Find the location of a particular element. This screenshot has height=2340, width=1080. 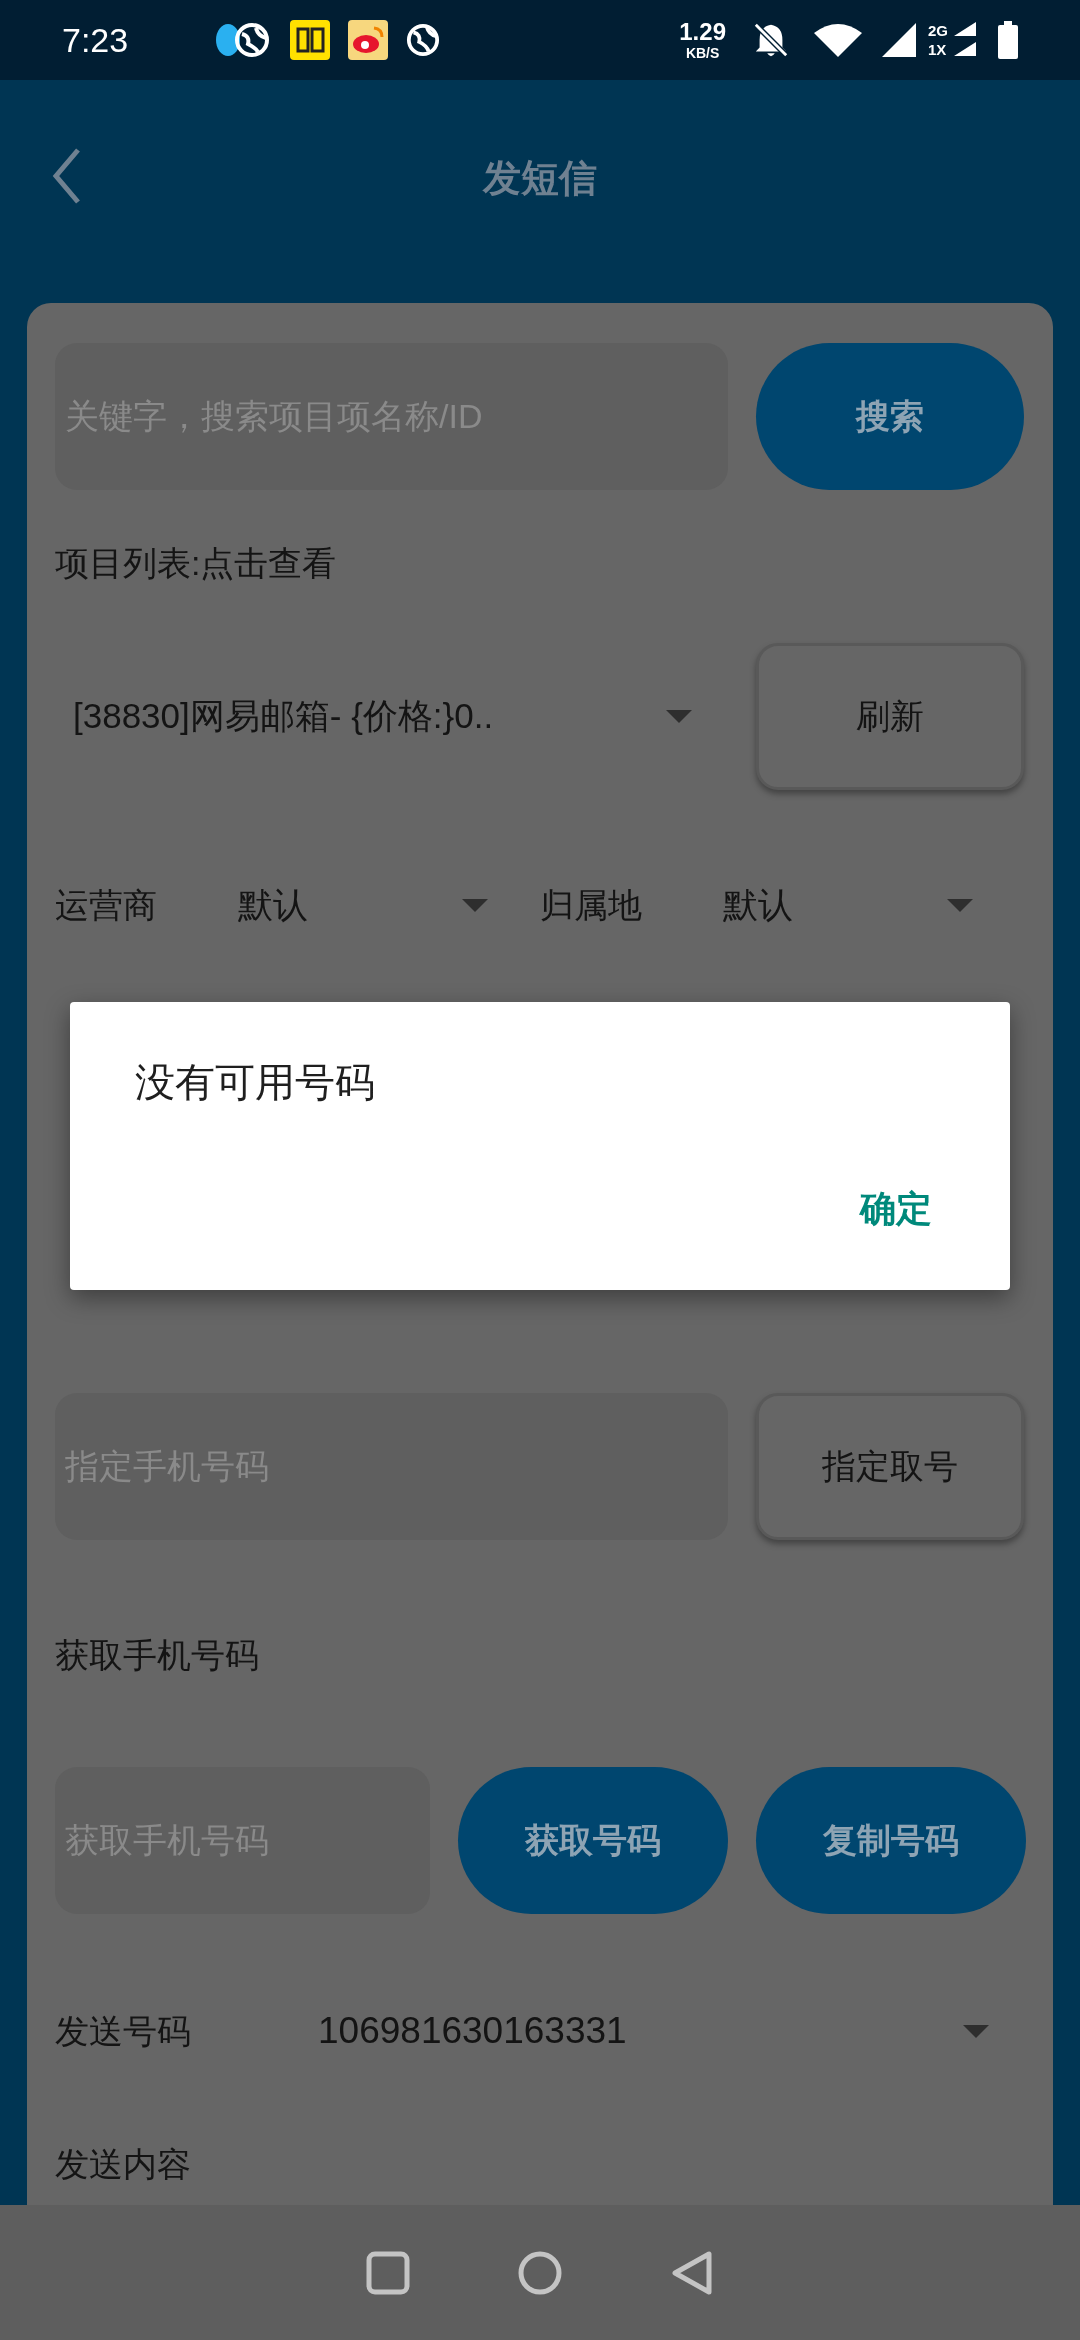

filter-label: 归属地 is located at coordinates (591, 905).